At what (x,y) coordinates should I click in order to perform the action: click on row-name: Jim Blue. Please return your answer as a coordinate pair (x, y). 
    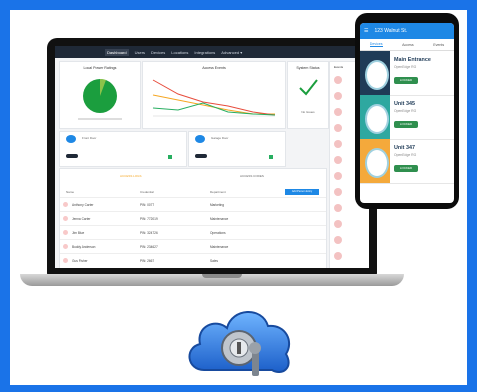
    Looking at the image, I should click on (78, 233).